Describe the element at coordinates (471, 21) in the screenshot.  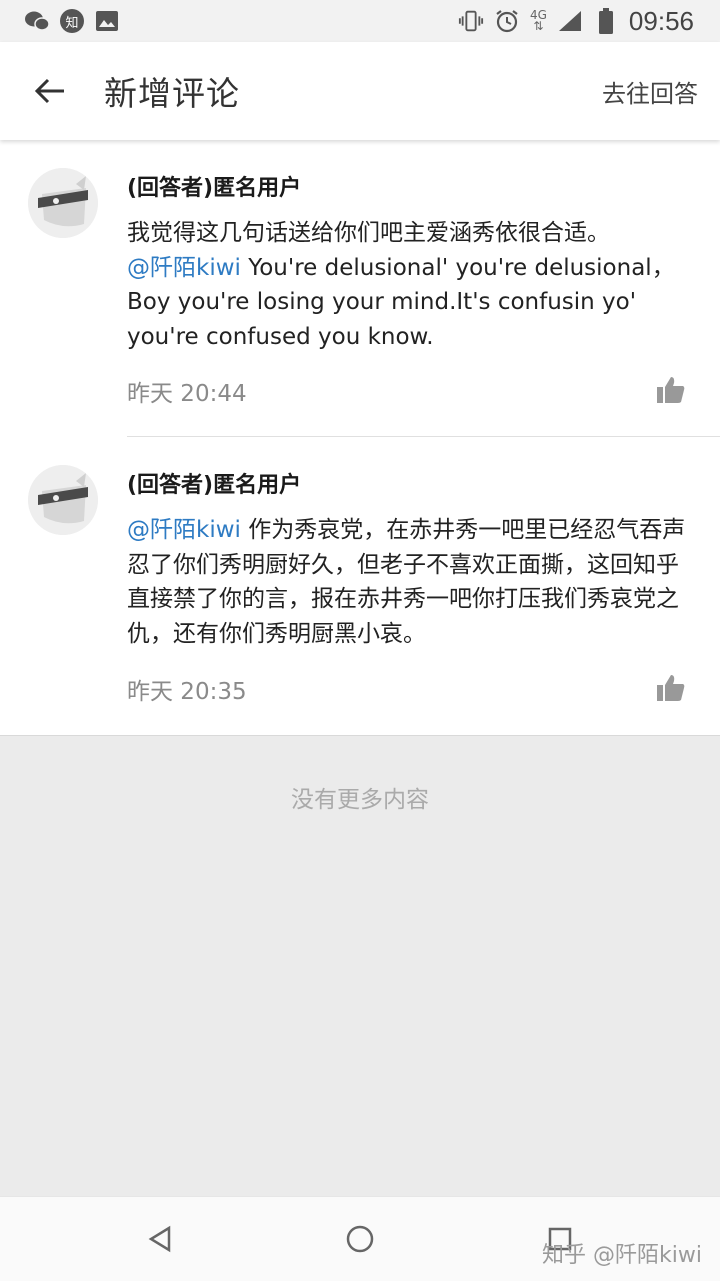
I see `vibrate-icon` at that location.